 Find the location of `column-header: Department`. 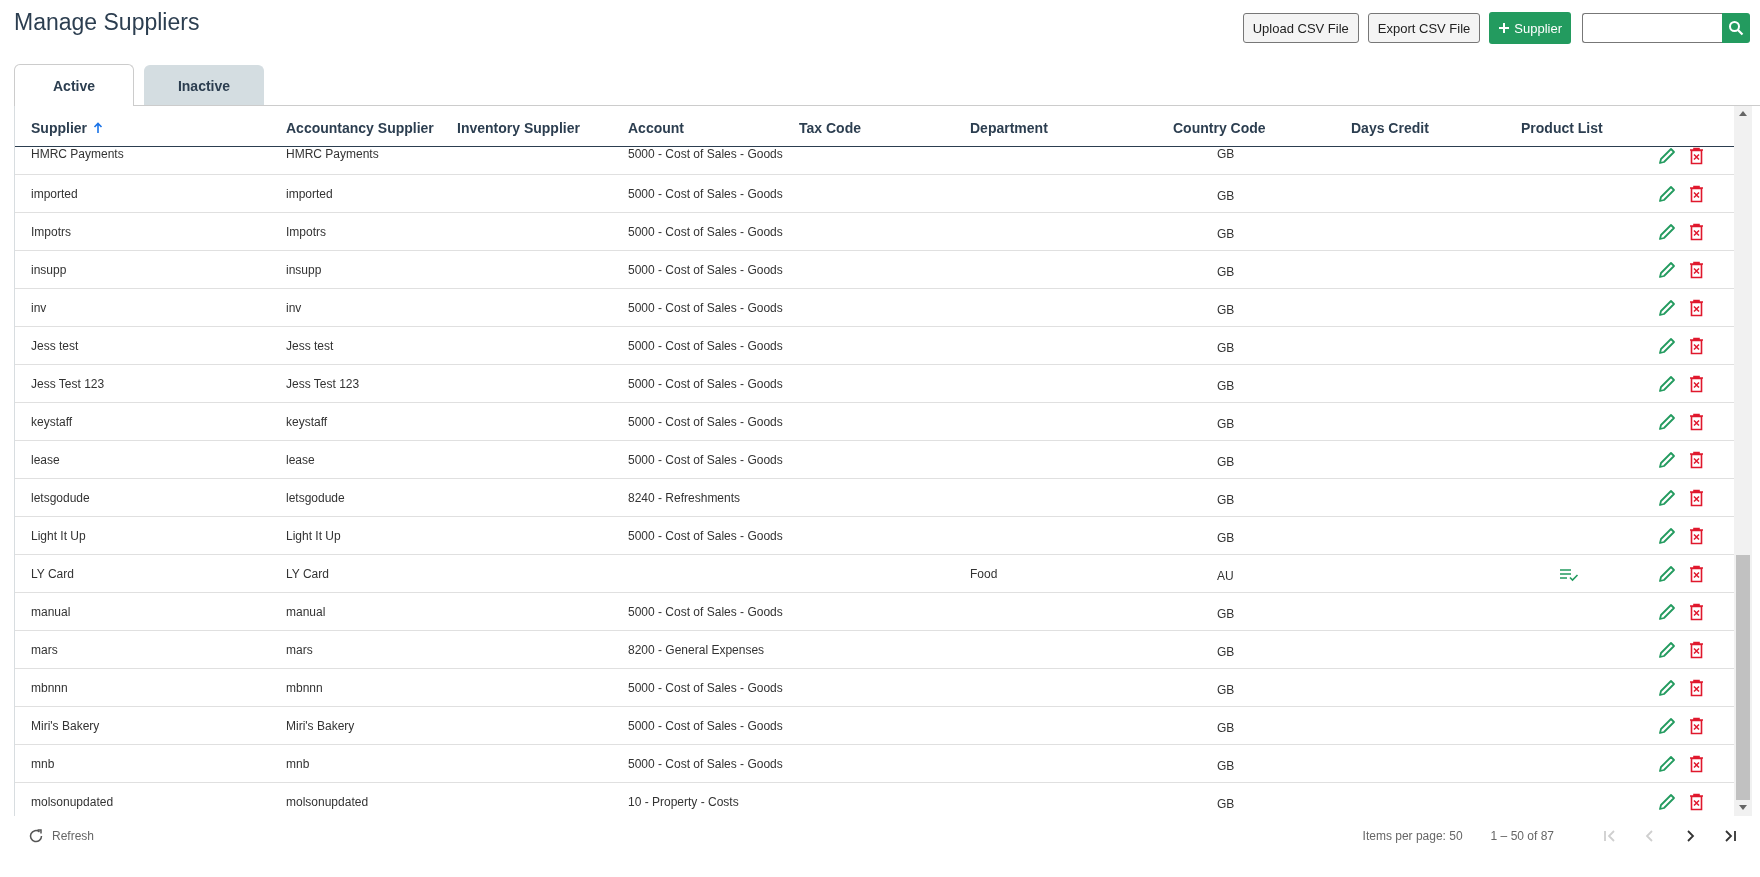

column-header: Department is located at coordinates (1009, 128).